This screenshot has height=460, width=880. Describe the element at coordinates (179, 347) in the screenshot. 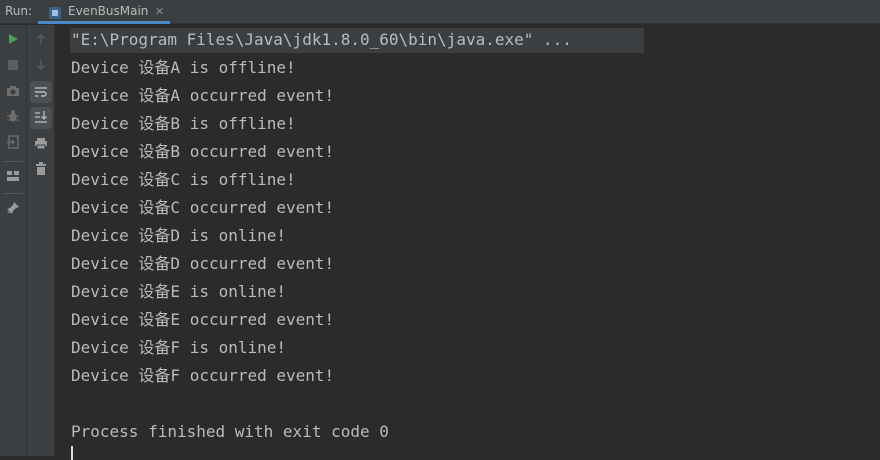

I see `console-line: Device 设备F is online!` at that location.